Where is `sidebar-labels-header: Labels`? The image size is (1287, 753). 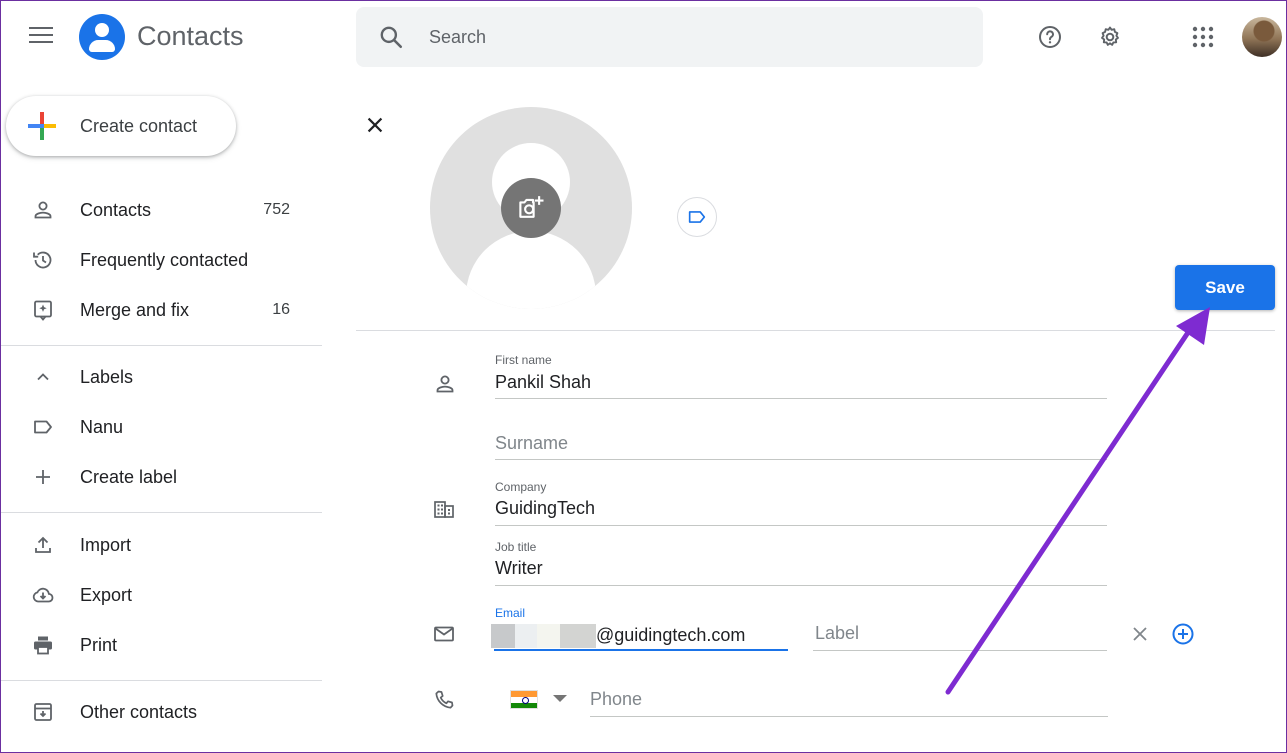 sidebar-labels-header: Labels is located at coordinates (161, 377).